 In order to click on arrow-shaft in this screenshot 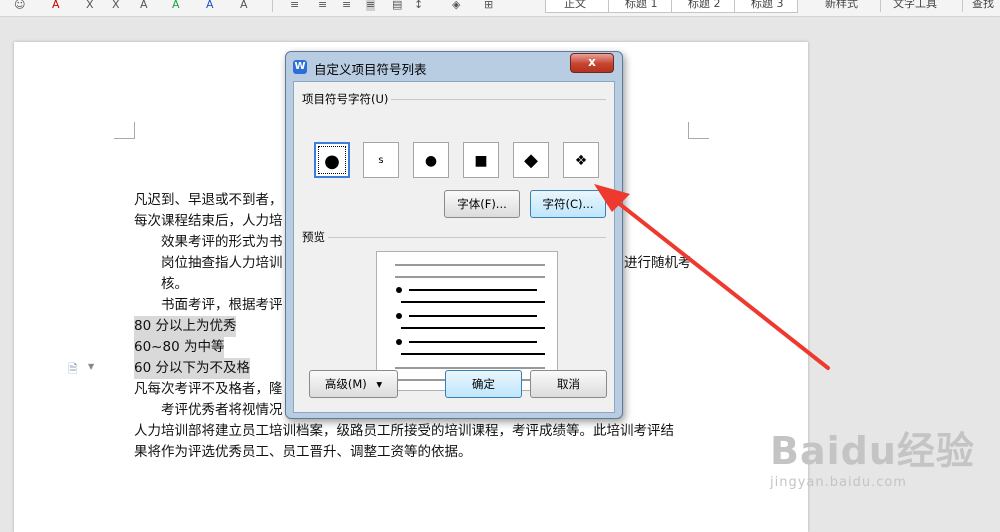, I will do `click(720, 283)`.